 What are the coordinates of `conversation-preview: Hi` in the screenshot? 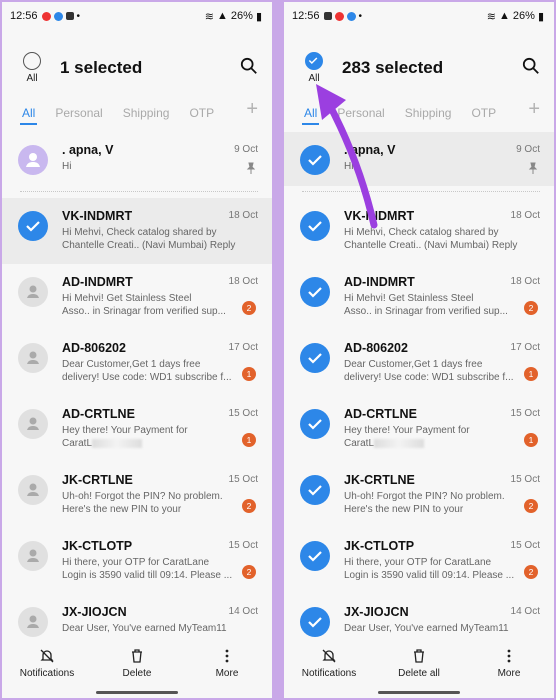 It's located at (67, 166).